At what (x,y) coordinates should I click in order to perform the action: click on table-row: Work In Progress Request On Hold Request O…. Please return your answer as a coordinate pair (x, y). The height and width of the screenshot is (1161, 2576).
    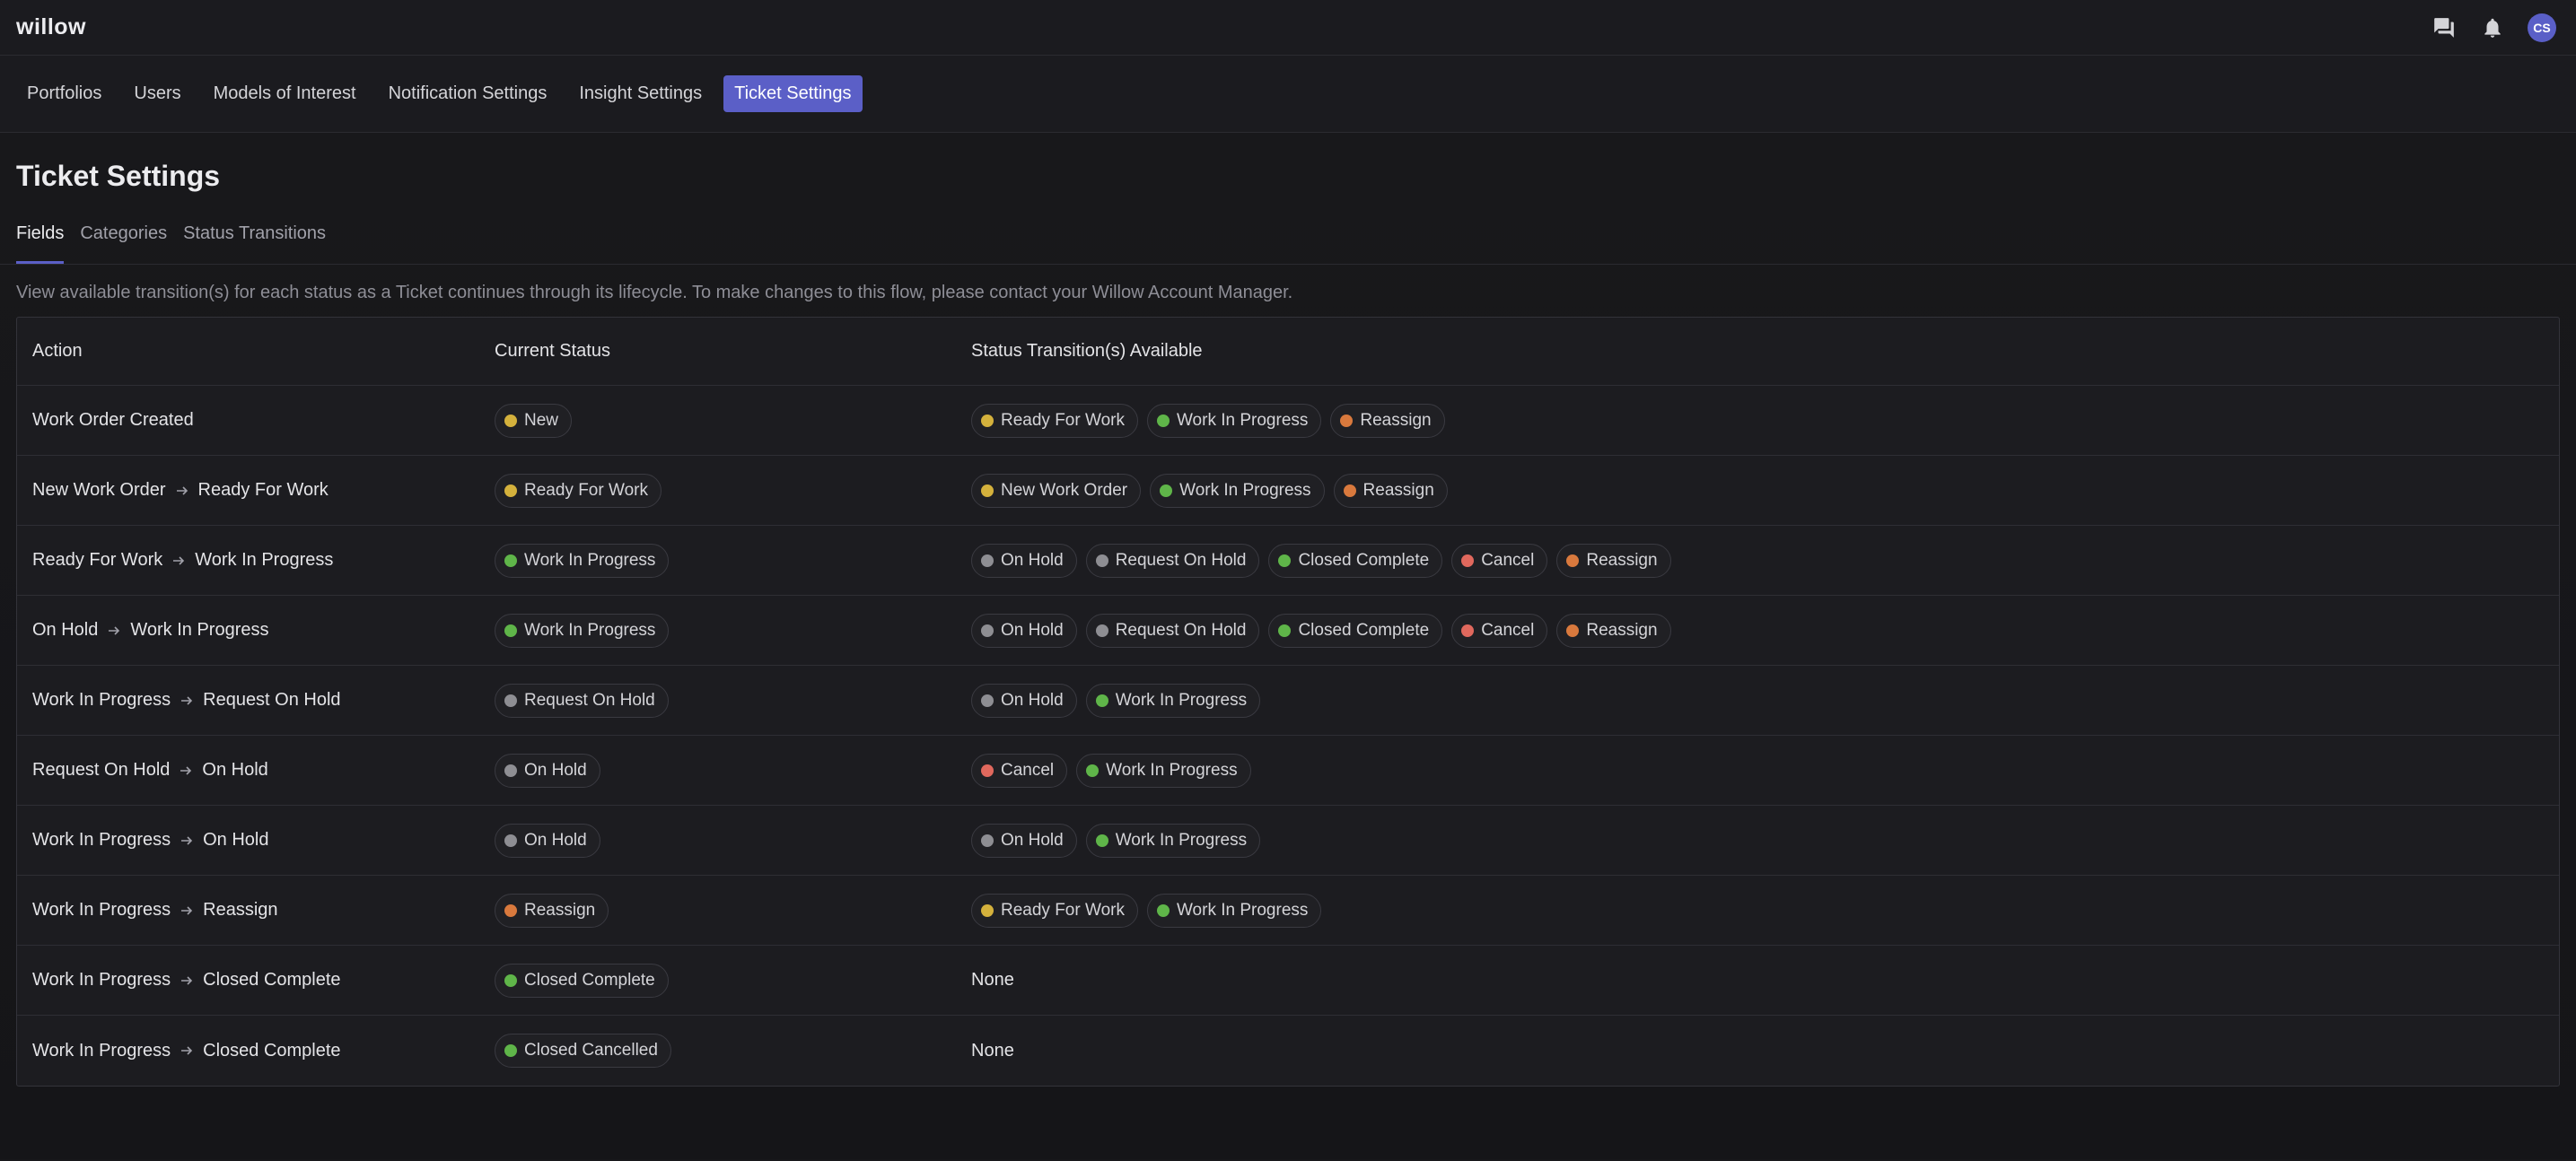
    Looking at the image, I should click on (1288, 701).